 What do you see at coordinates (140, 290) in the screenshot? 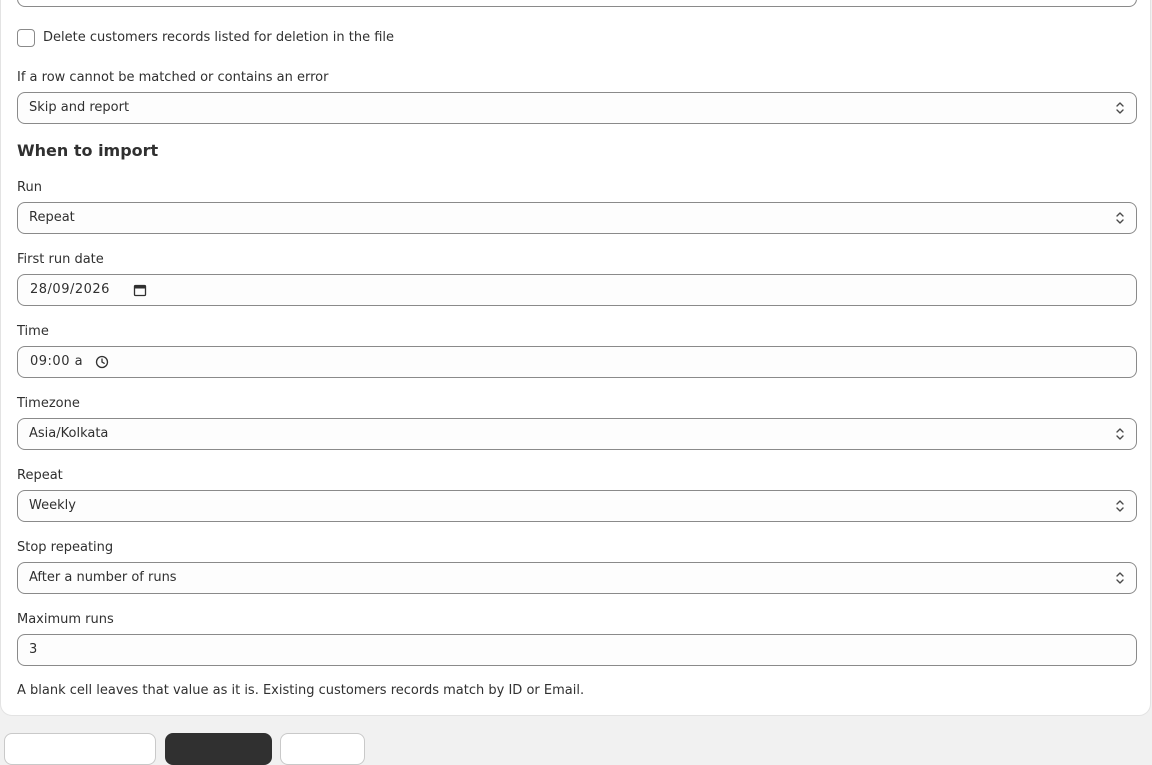
I see `calendar-icon` at bounding box center [140, 290].